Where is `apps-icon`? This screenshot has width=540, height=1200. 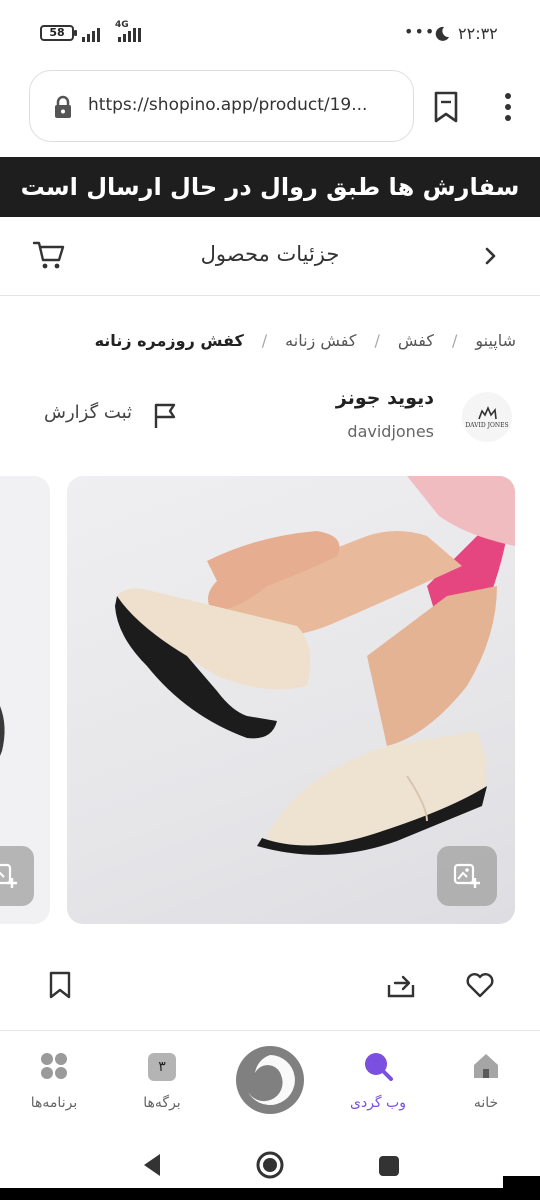
apps-icon is located at coordinates (54, 1066).